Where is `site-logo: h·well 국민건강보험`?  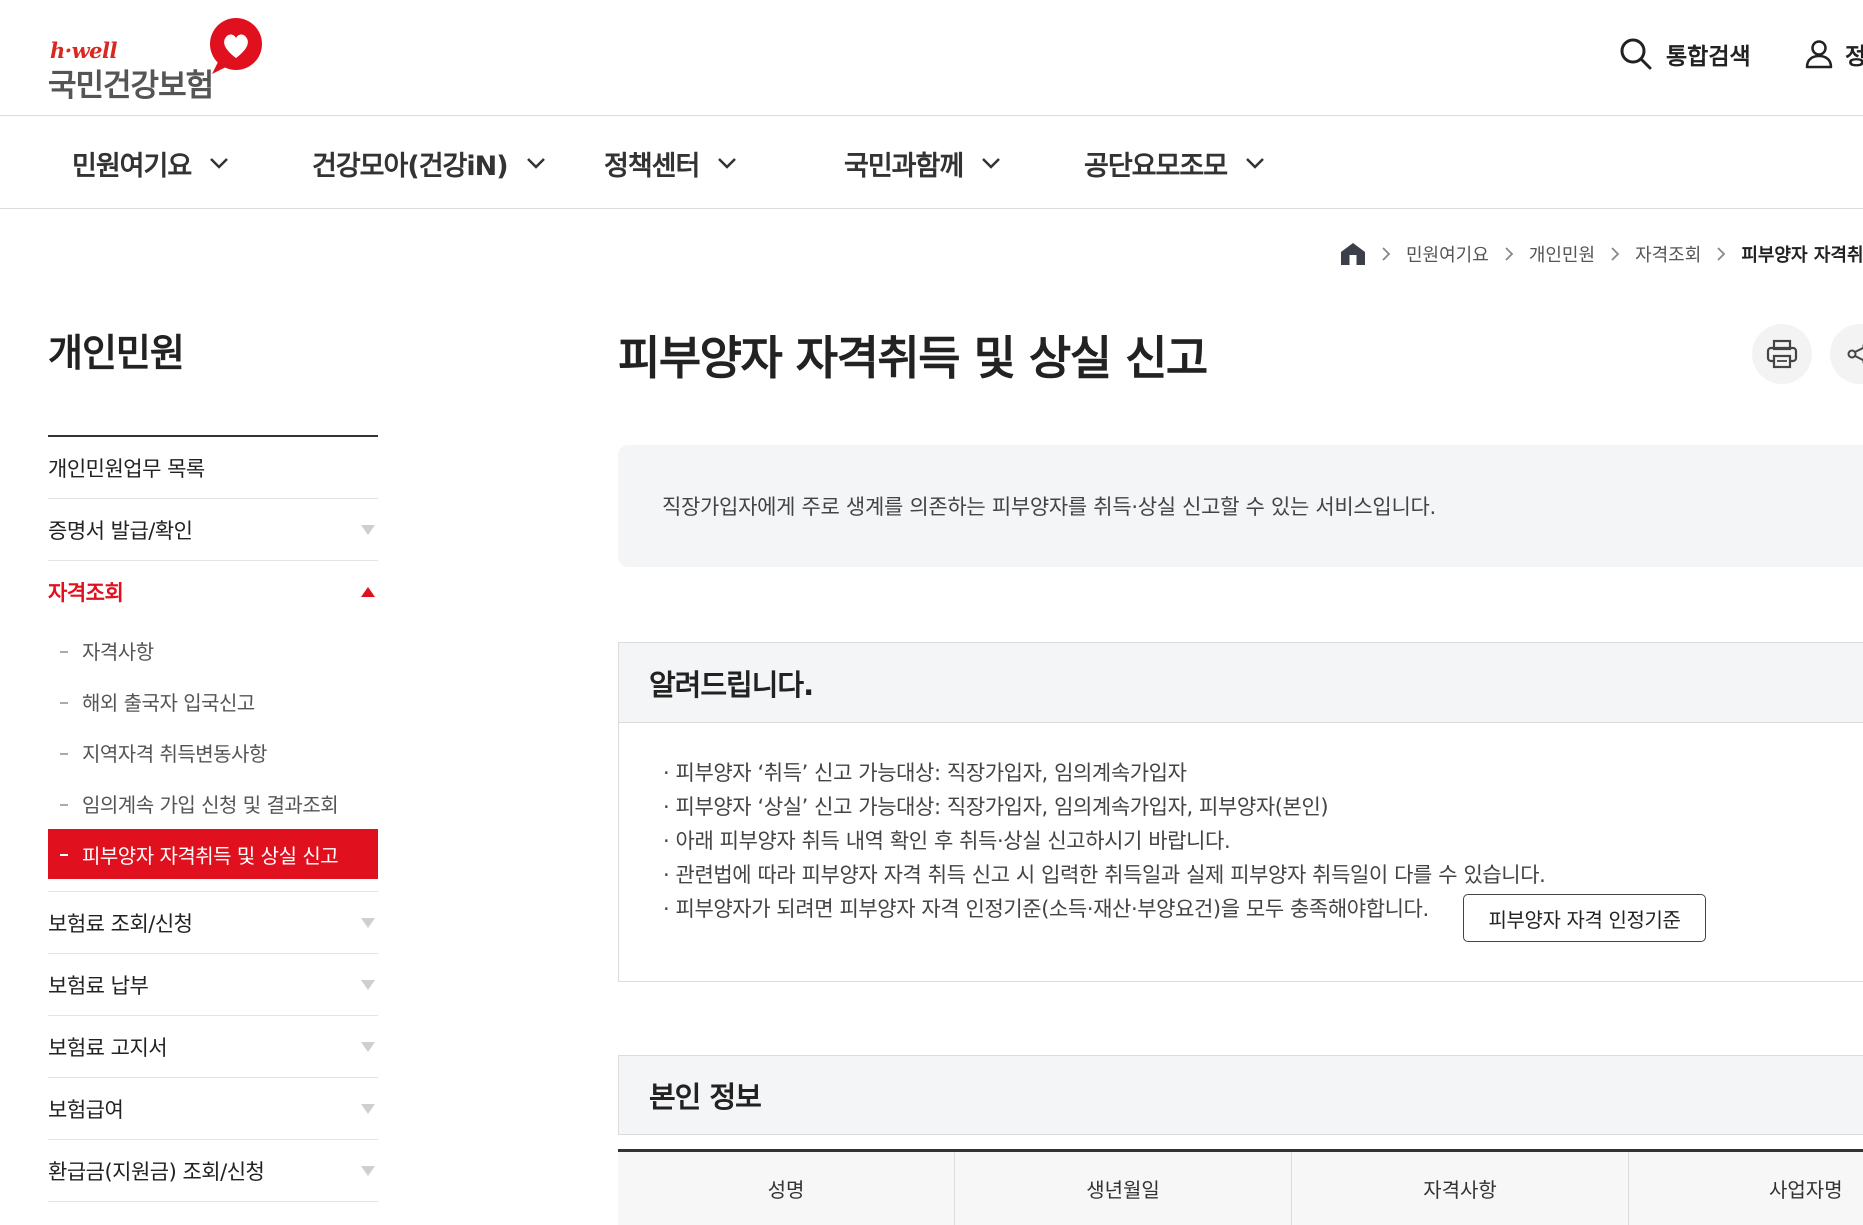
site-logo: h·well 국민건강보험 is located at coordinates (158, 61).